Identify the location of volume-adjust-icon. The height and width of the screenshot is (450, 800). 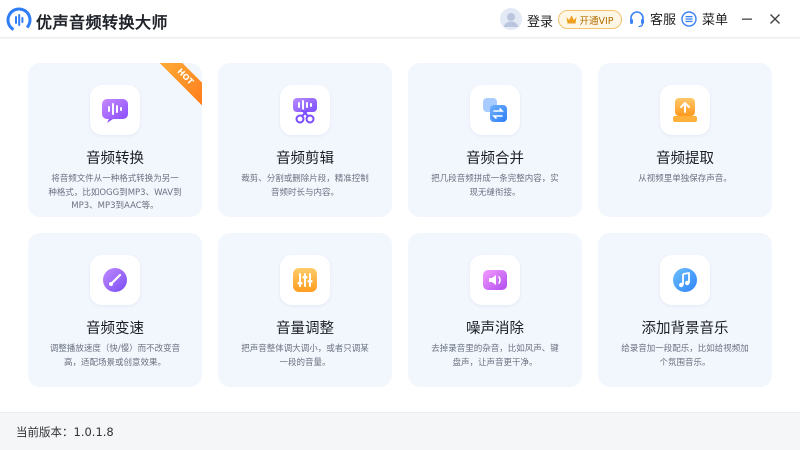
(305, 280).